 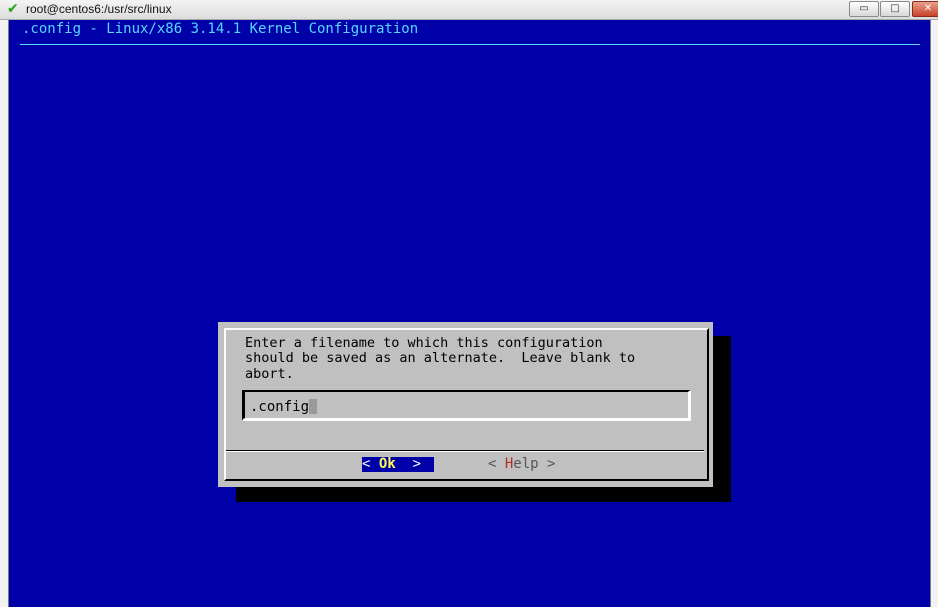 I want to click on minimize-button: ▭, so click(x=864, y=9).